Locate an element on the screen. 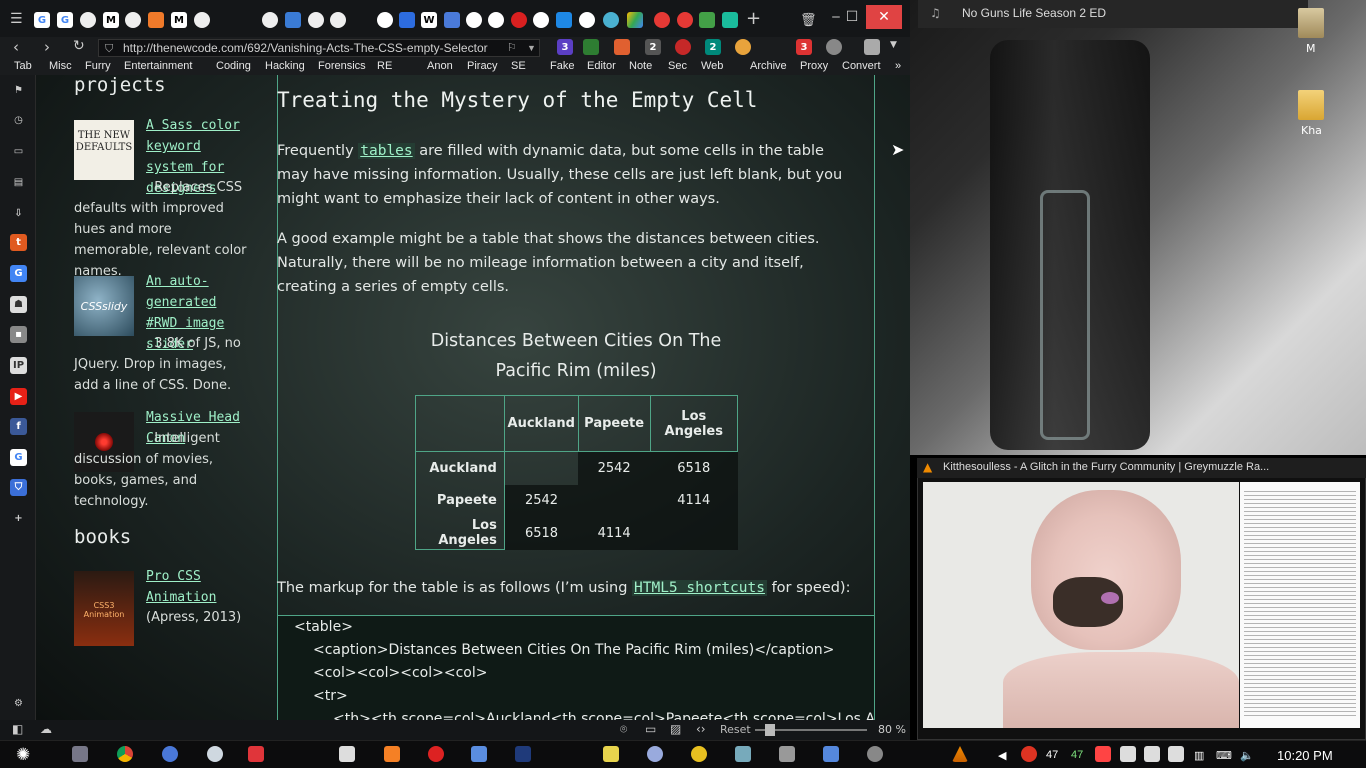 The image size is (1366, 768). bookmark-folder: Note is located at coordinates (640, 66).